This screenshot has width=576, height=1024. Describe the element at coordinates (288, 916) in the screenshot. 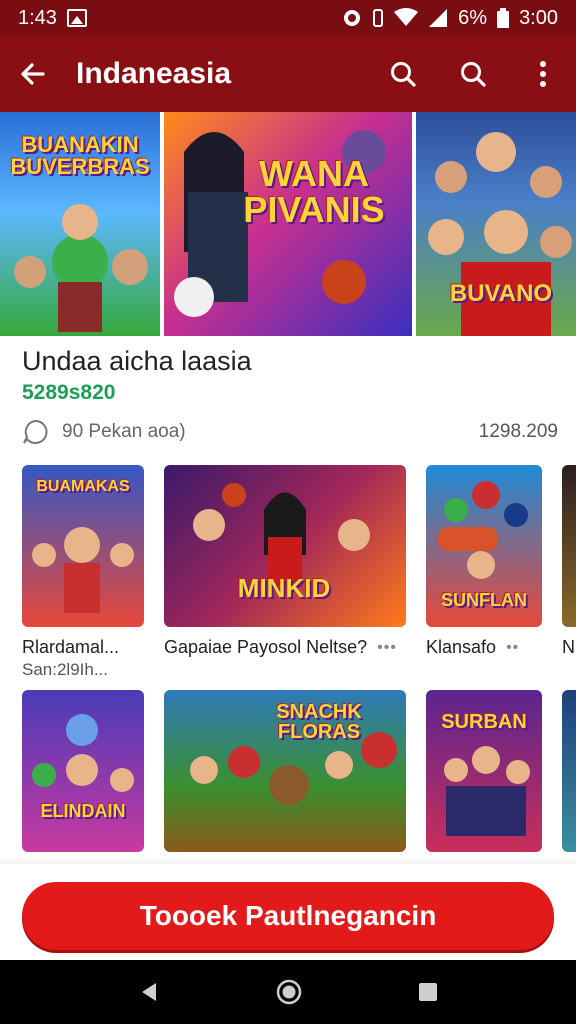

I see `primary-action-button: Toooek Pautlnegancin` at that location.